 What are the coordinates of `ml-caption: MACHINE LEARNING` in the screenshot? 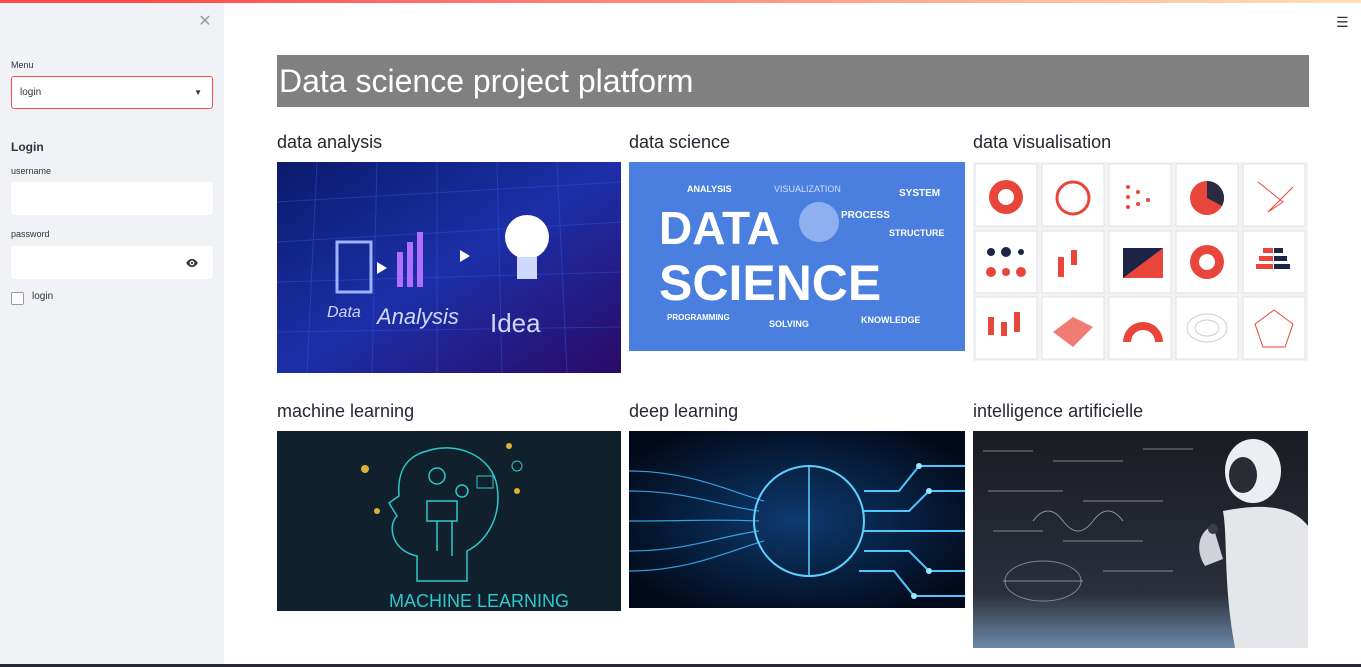 It's located at (479, 601).